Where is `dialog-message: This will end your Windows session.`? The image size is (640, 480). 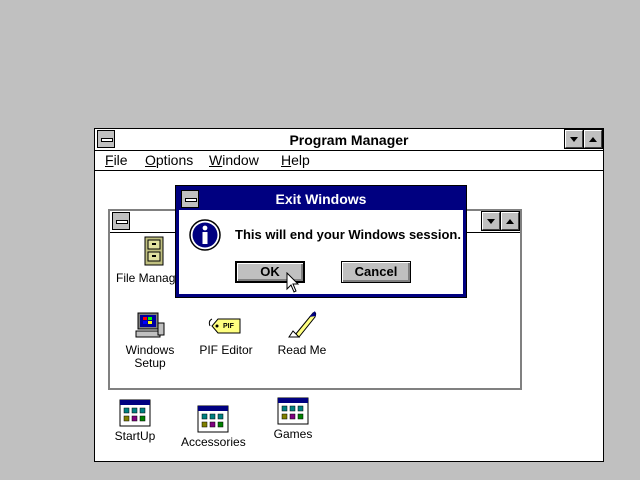 dialog-message: This will end your Windows session. is located at coordinates (348, 234).